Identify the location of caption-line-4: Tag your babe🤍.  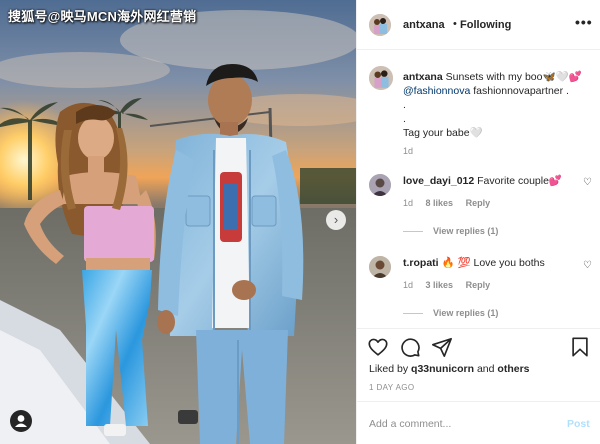
(443, 133).